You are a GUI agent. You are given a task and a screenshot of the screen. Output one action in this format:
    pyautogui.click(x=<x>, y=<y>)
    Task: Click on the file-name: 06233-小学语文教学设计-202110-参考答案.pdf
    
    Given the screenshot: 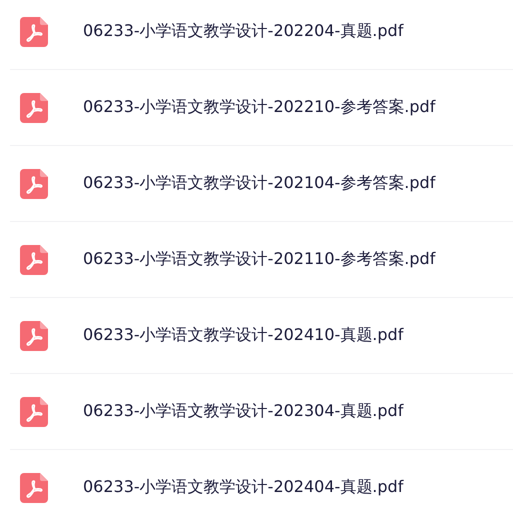 What is the action you would take?
    pyautogui.click(x=259, y=259)
    